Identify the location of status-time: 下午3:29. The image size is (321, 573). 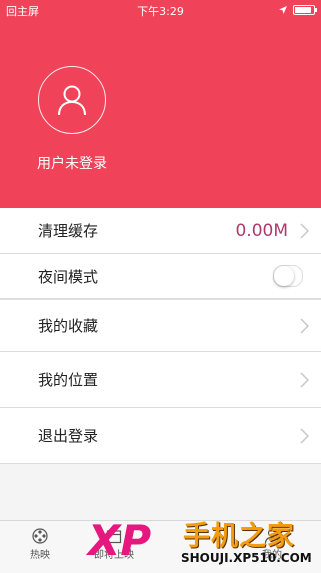
(160, 11).